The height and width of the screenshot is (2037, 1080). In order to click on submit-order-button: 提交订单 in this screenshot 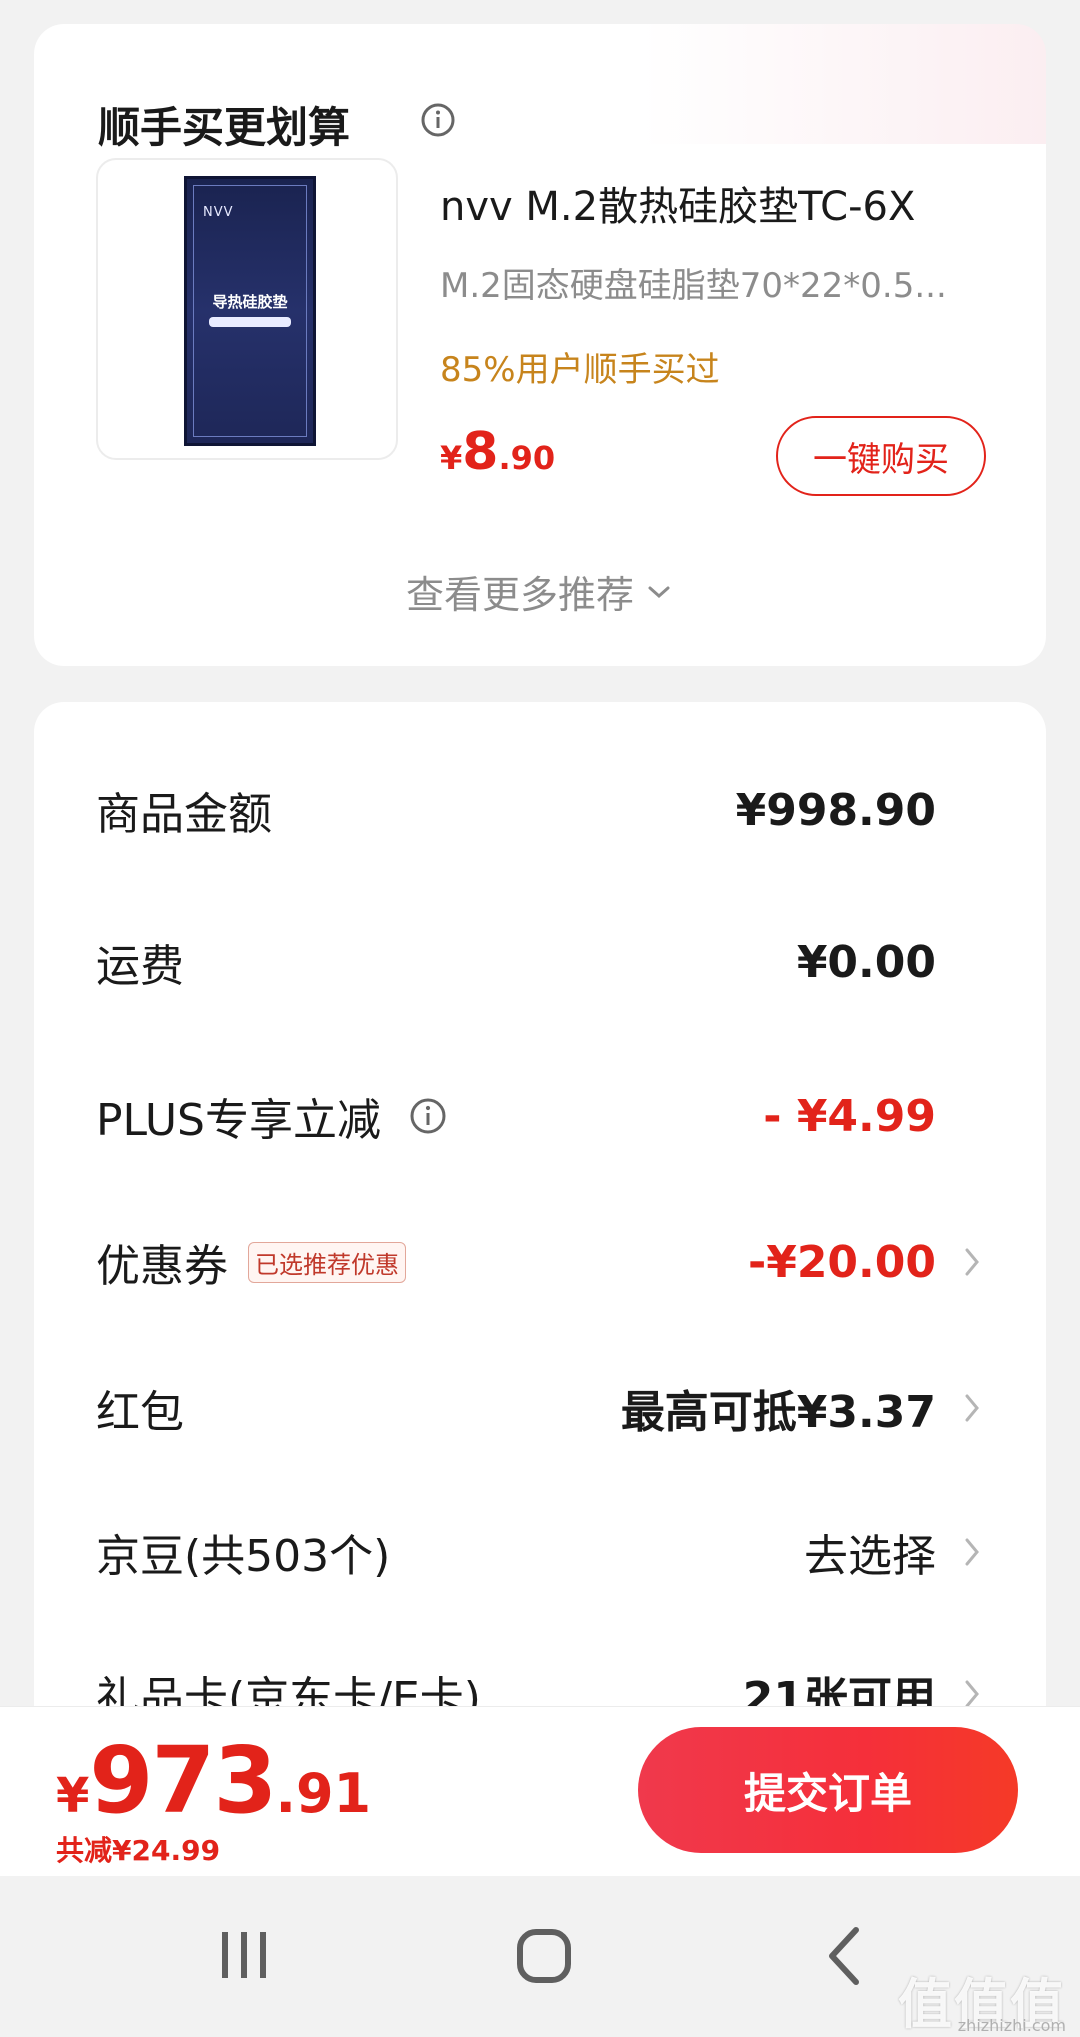, I will do `click(828, 1790)`.